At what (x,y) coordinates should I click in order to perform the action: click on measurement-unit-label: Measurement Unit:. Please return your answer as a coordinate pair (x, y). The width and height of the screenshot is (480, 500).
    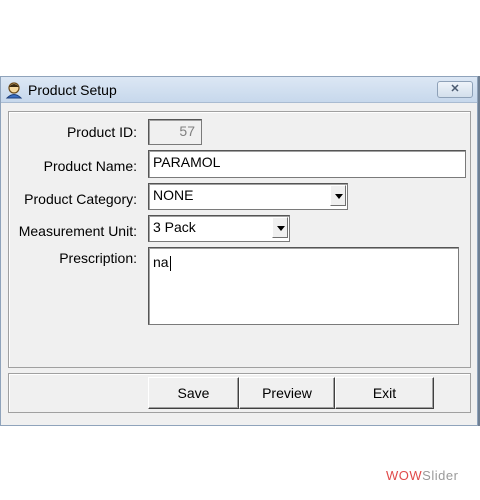
    Looking at the image, I should click on (77, 231).